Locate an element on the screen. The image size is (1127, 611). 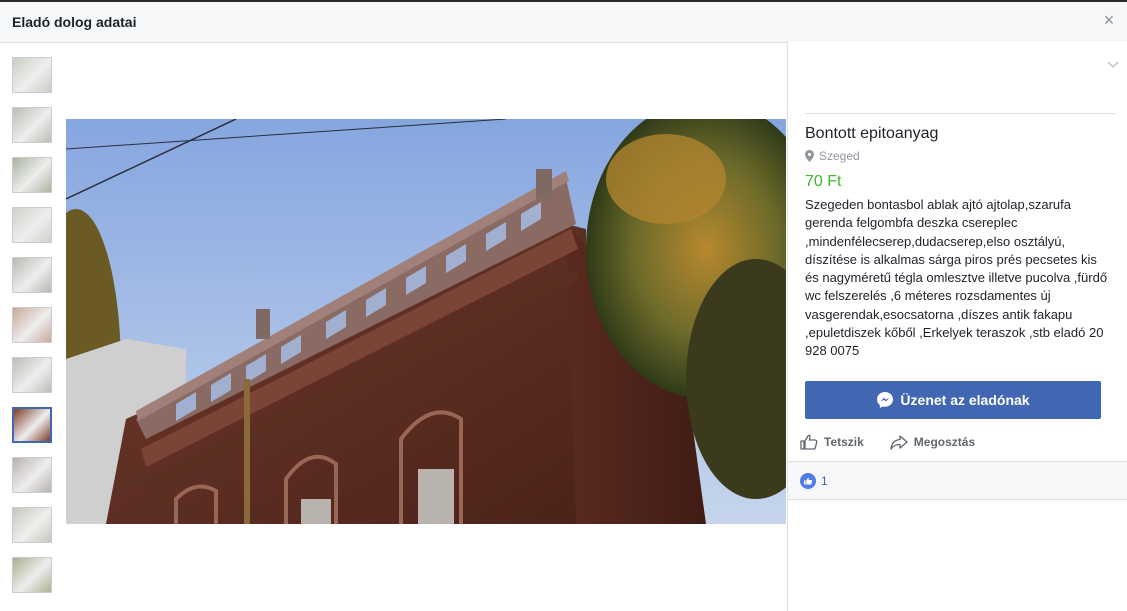
like-button: Tetszik is located at coordinates (832, 442).